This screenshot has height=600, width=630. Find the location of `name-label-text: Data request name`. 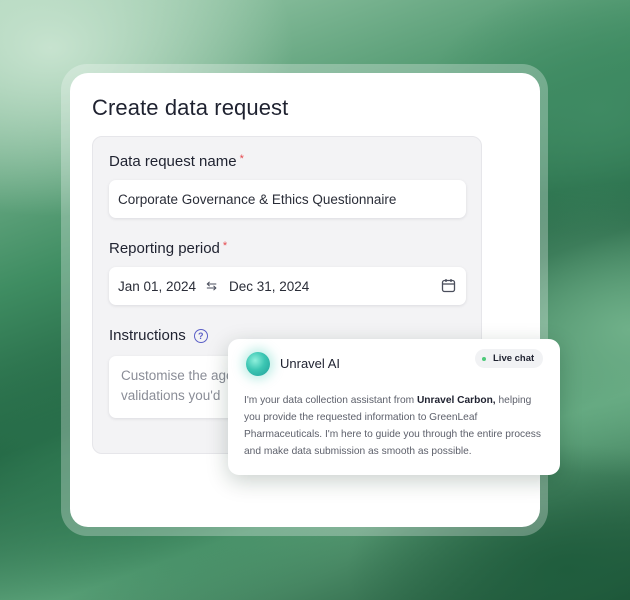

name-label-text: Data request name is located at coordinates (173, 161).